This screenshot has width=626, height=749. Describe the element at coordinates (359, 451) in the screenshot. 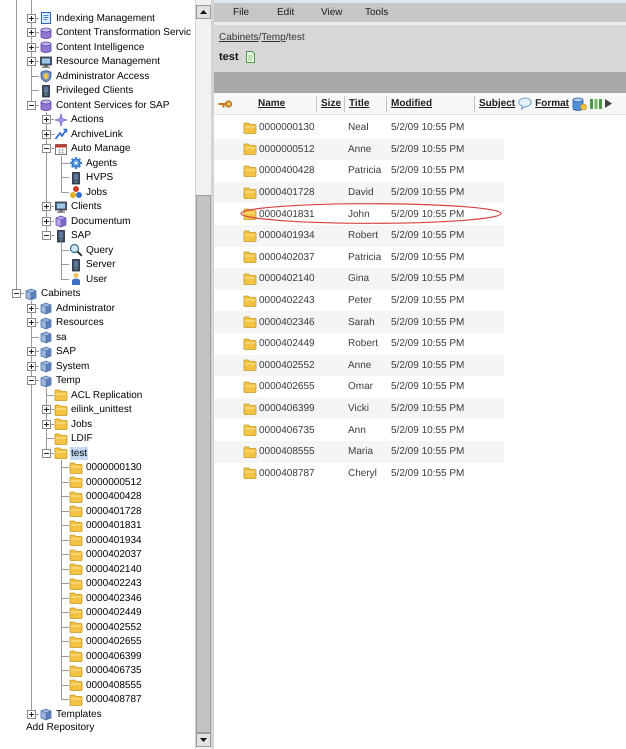

I see `file-row: 0000408555 Maria 5/2/09 10:55 PM` at that location.